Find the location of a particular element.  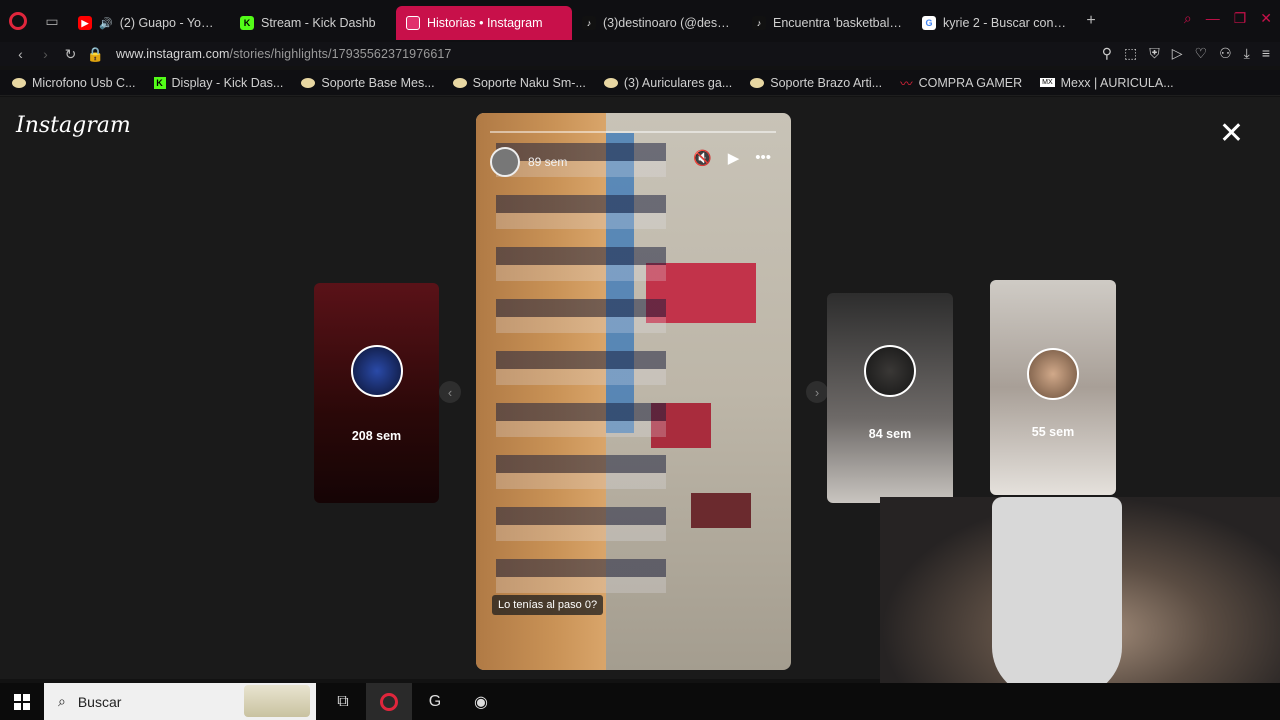

story-controls: 🔇 ▶ ••• is located at coordinates (732, 158).